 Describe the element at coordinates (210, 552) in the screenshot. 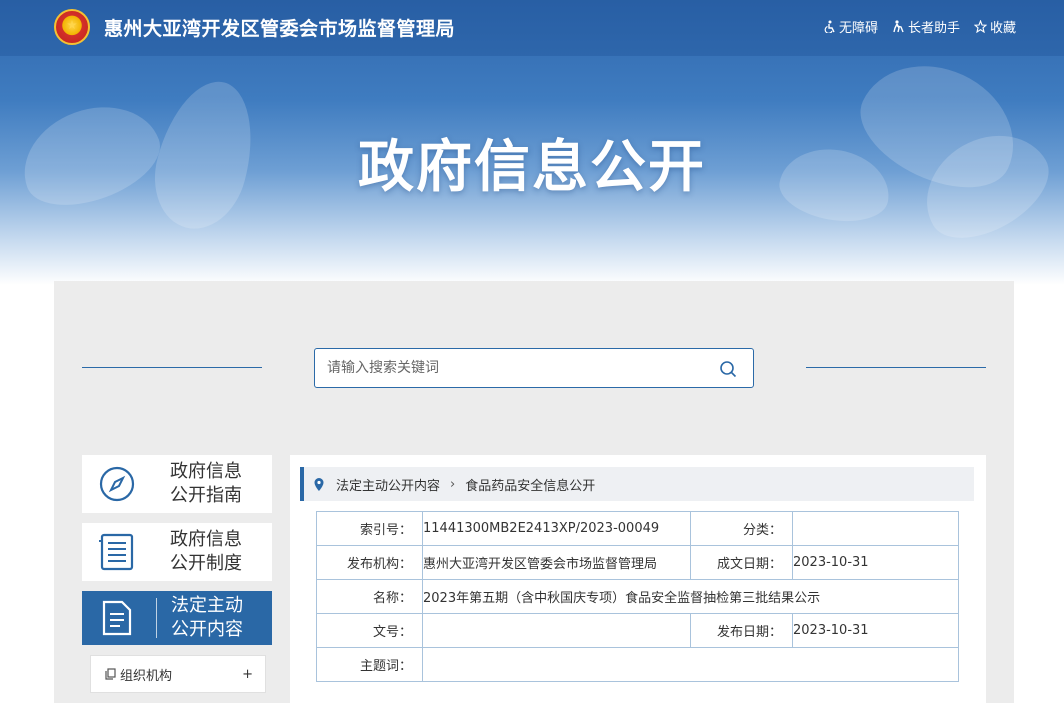

I see `sidebar-item-label: 政府信息 公开制度` at that location.